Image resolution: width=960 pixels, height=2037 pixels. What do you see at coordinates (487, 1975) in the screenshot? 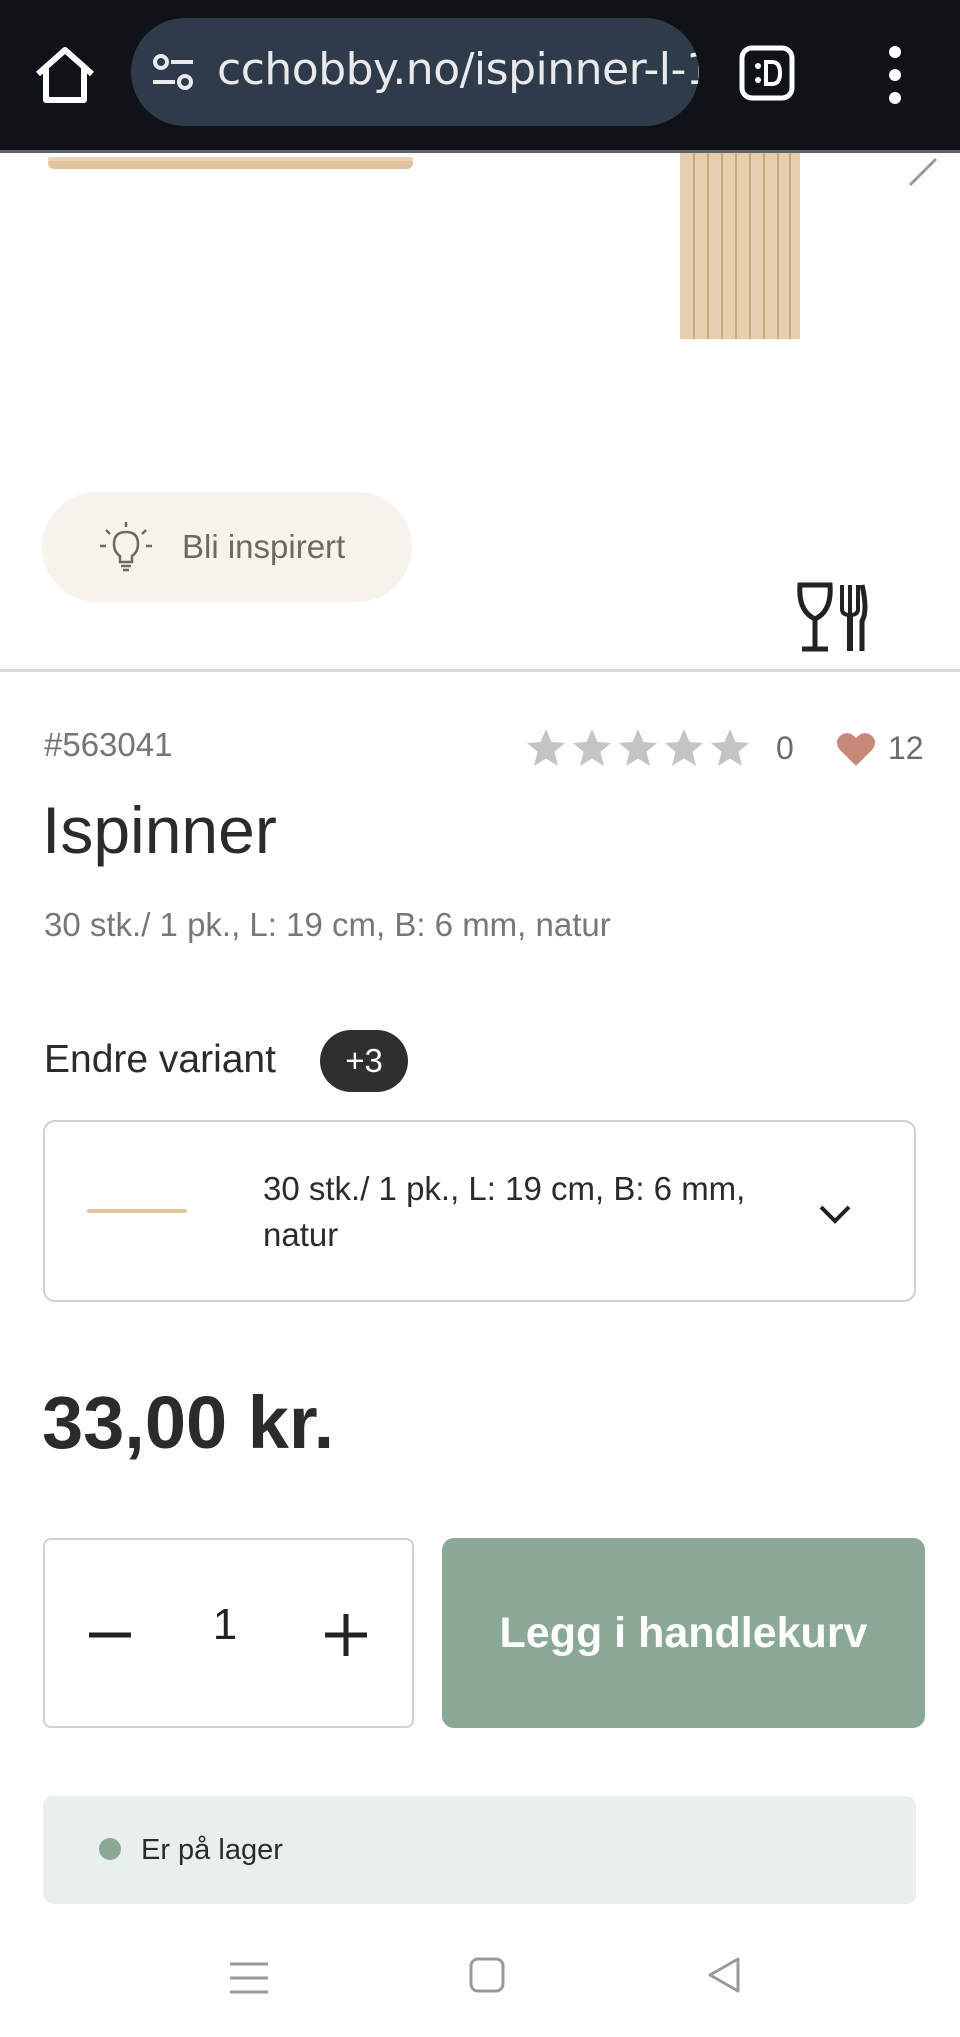
I see `home-nav-icon` at bounding box center [487, 1975].